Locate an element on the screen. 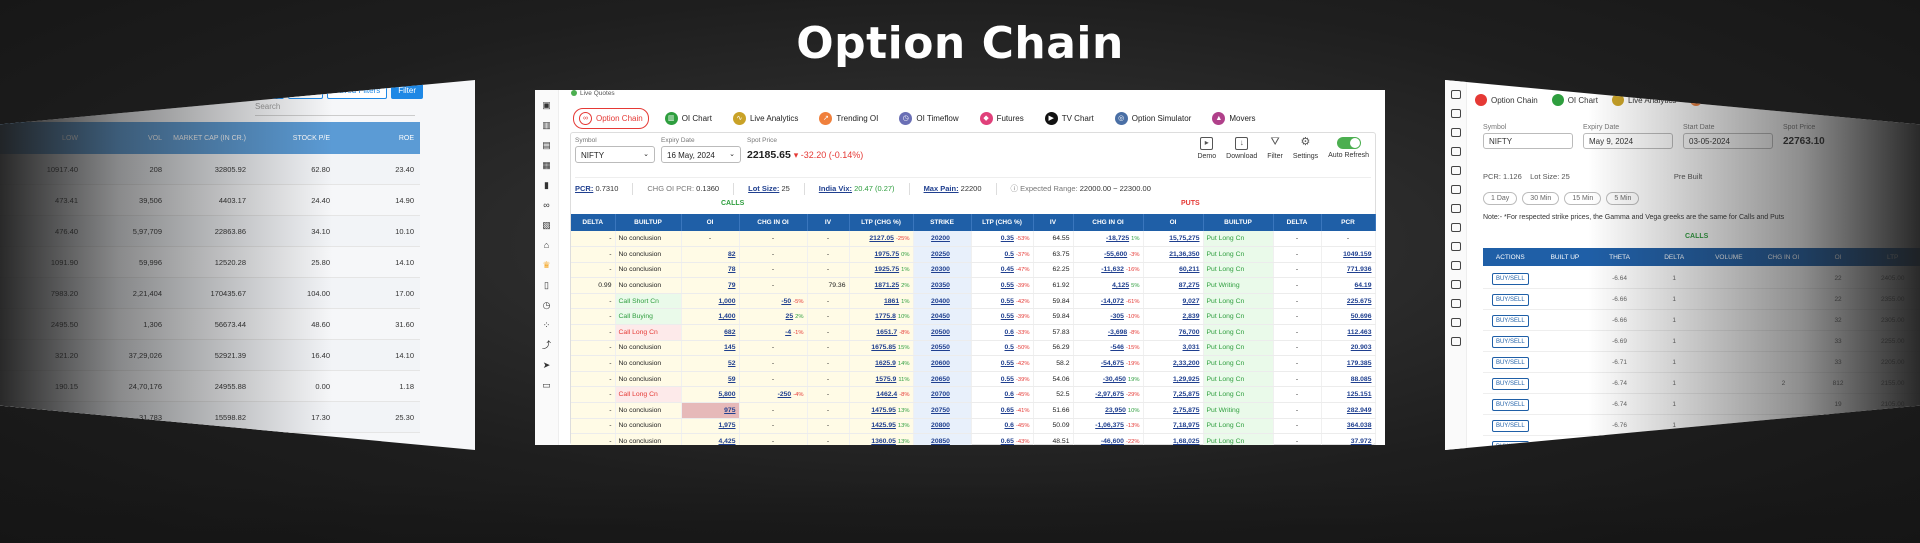 This screenshot has height=543, width=1920. call-oi: 1,400 is located at coordinates (710, 317).